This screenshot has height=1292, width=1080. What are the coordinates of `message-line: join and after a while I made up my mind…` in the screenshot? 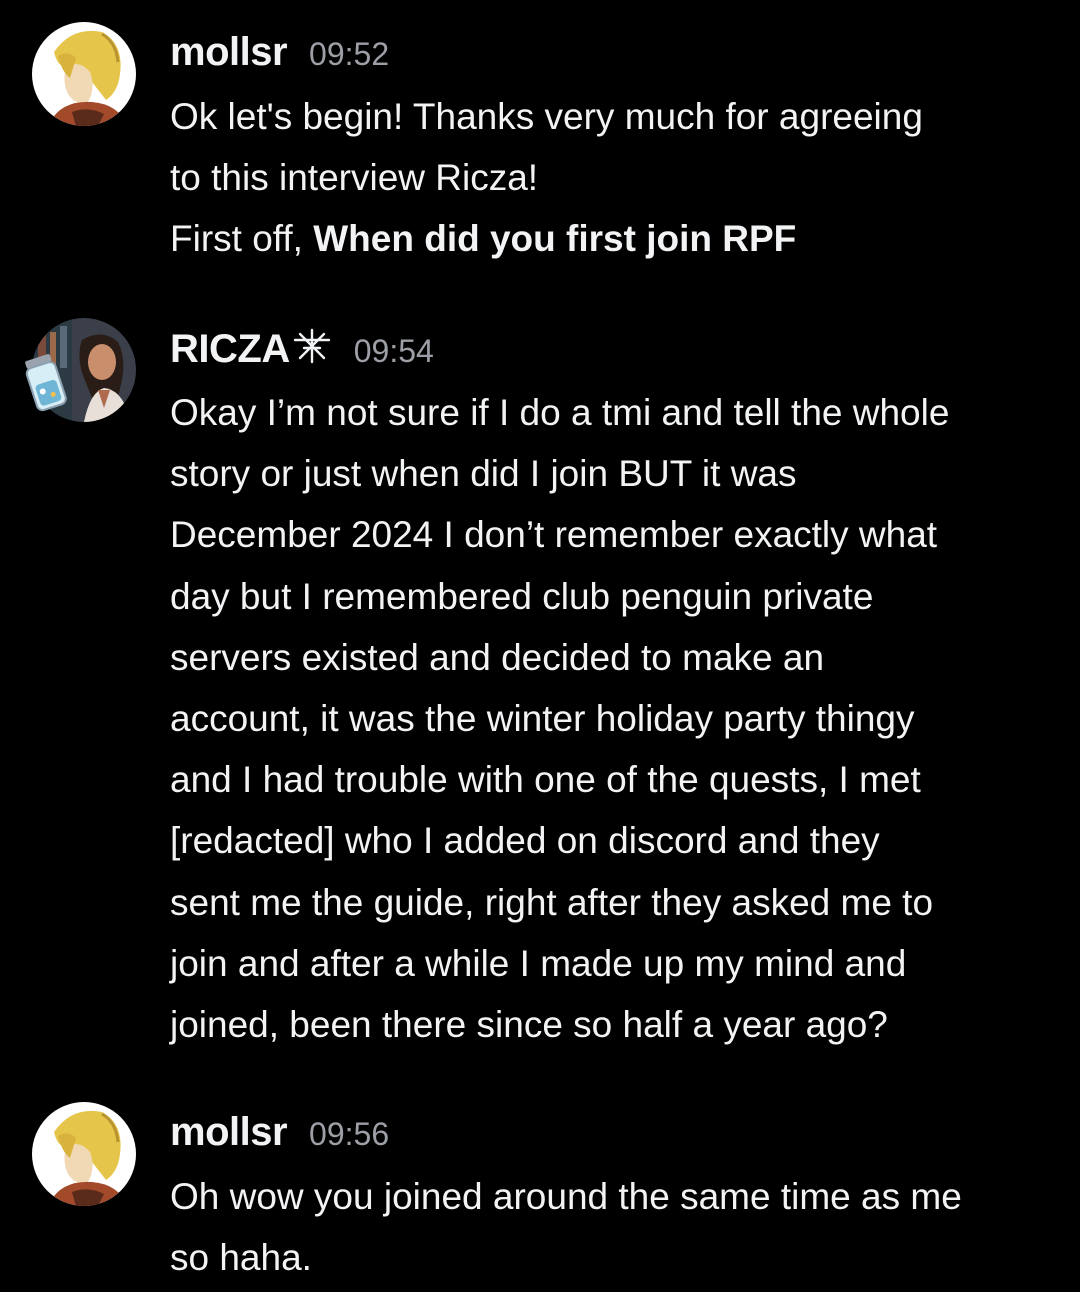 It's located at (538, 963).